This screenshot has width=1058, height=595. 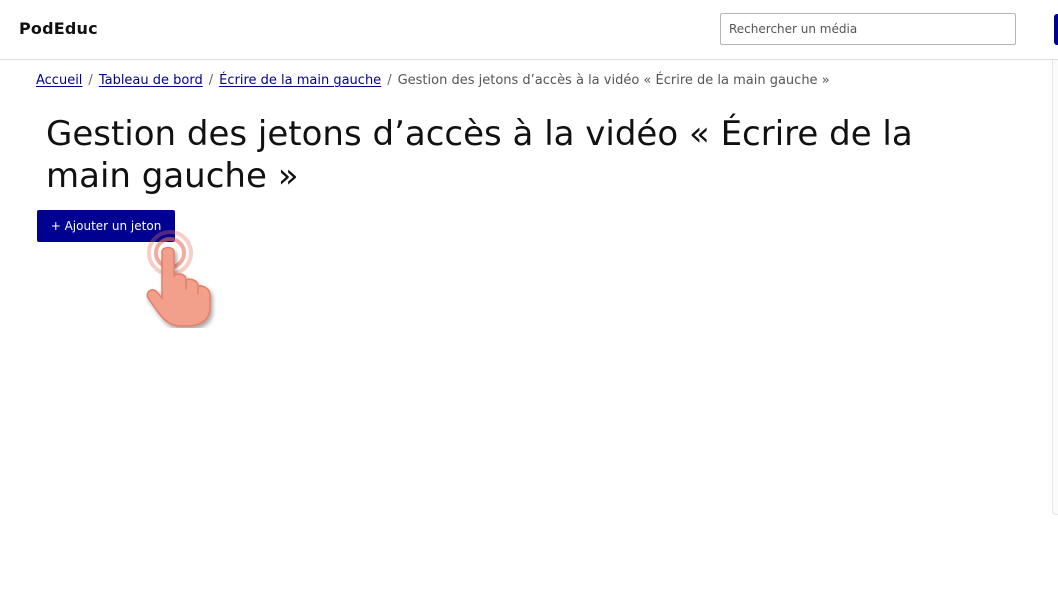 I want to click on breadcrumb-video-link: Écrire de la main gauche, so click(x=300, y=80).